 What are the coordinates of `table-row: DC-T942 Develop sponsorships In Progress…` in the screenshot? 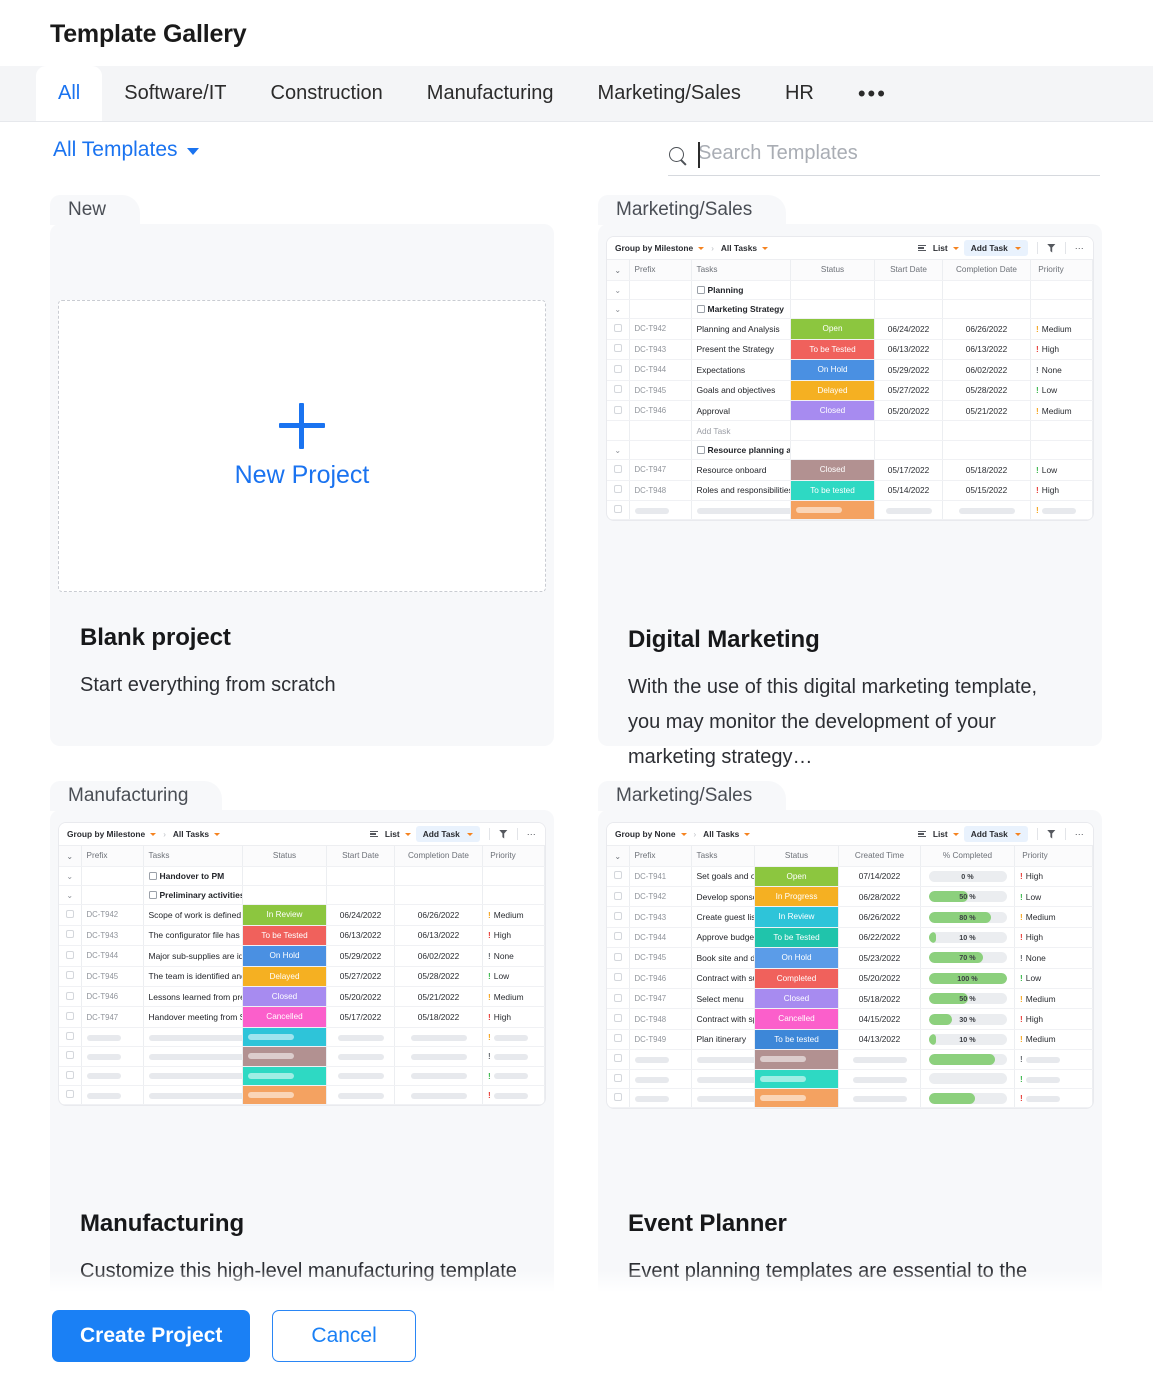 It's located at (850, 897).